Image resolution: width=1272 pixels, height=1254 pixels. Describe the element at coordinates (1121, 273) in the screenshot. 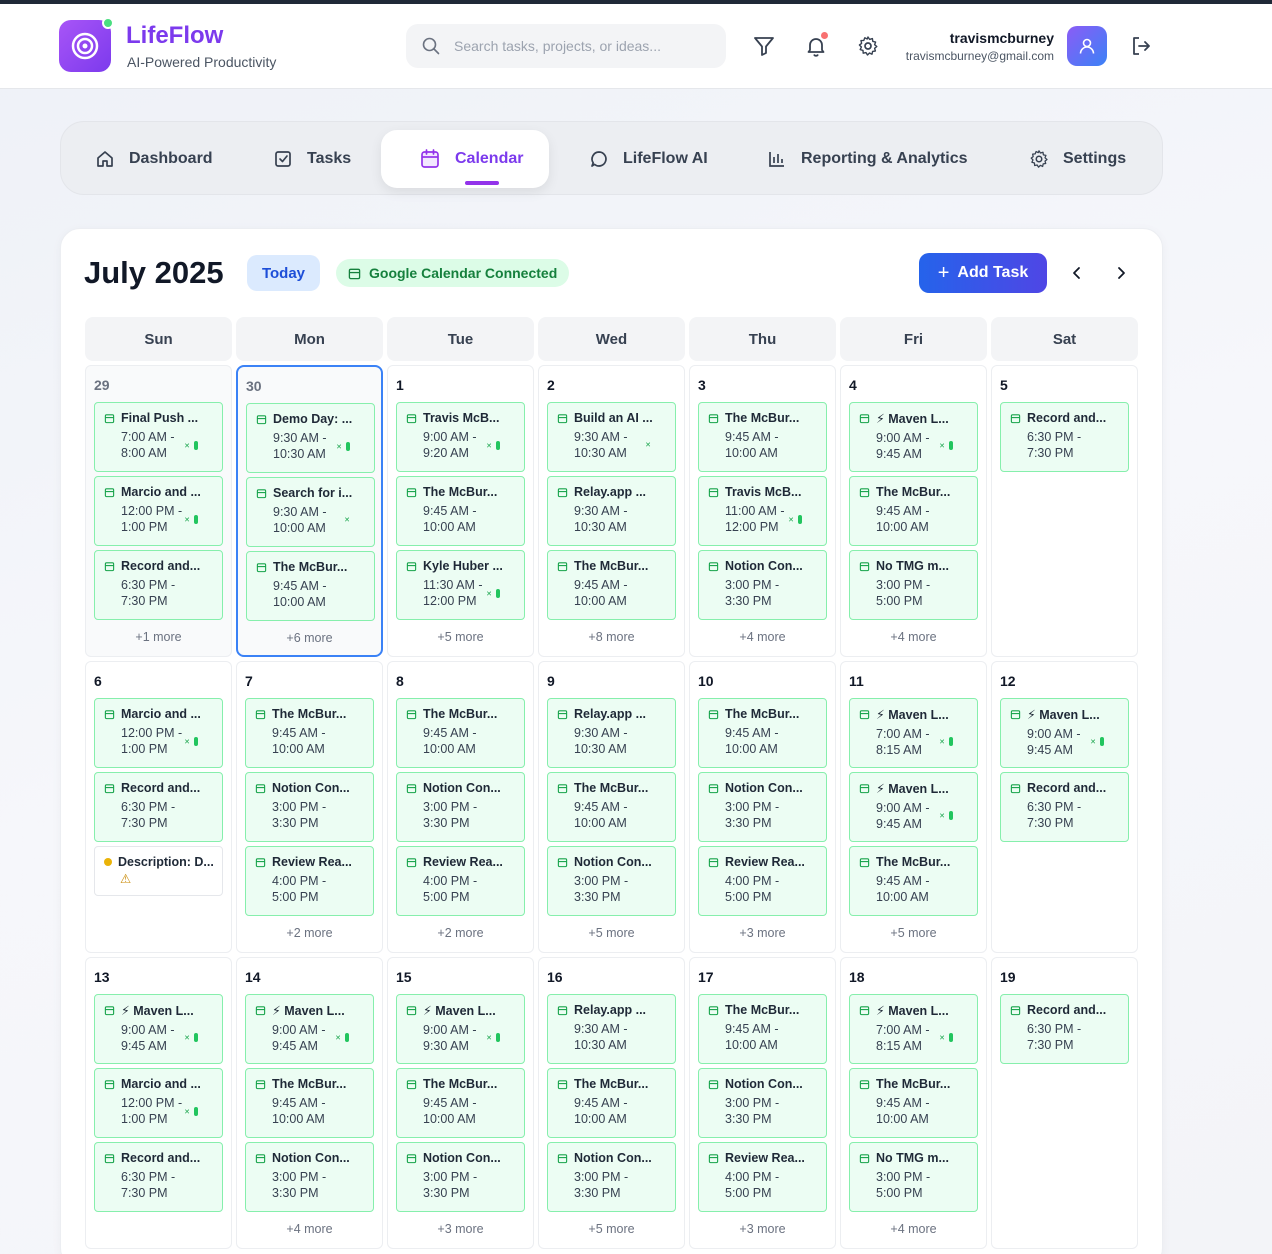

I see `next-month-button` at that location.